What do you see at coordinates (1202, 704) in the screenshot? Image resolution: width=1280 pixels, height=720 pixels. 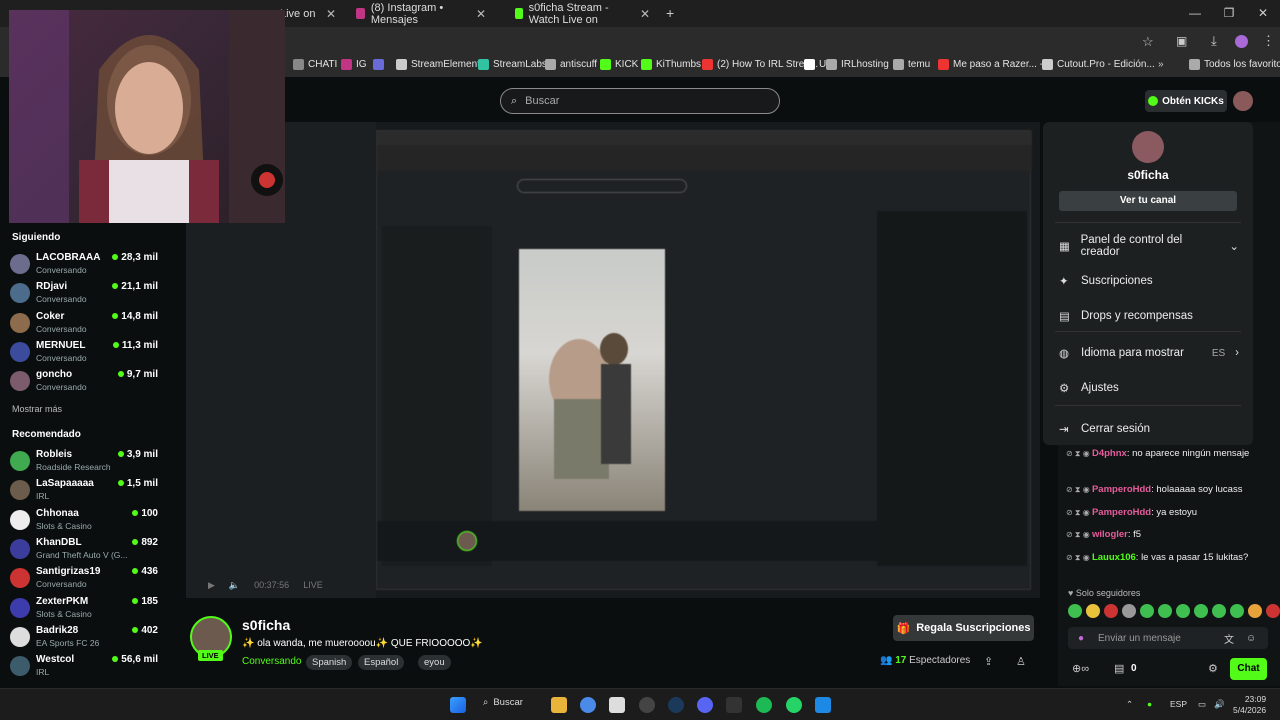 I see `network-icon: ▭` at bounding box center [1202, 704].